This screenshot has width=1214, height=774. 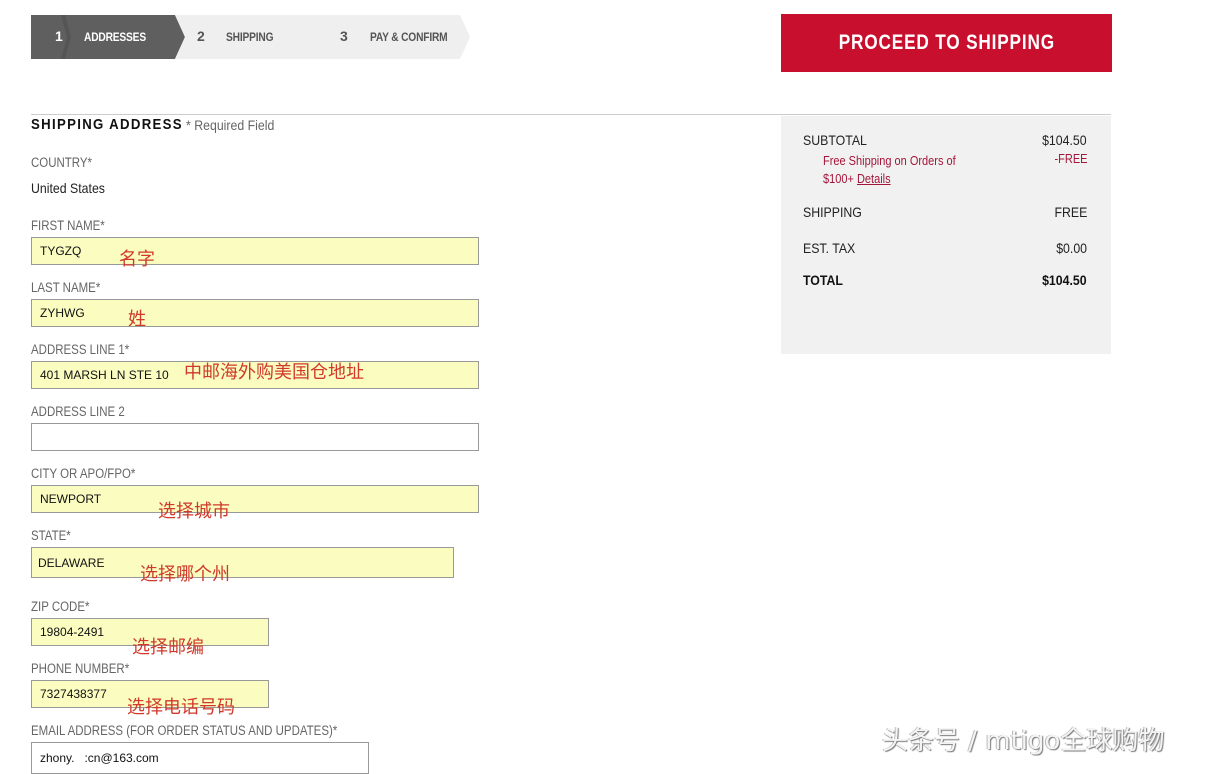 What do you see at coordinates (1070, 212) in the screenshot?
I see `shipping-value: FREE` at bounding box center [1070, 212].